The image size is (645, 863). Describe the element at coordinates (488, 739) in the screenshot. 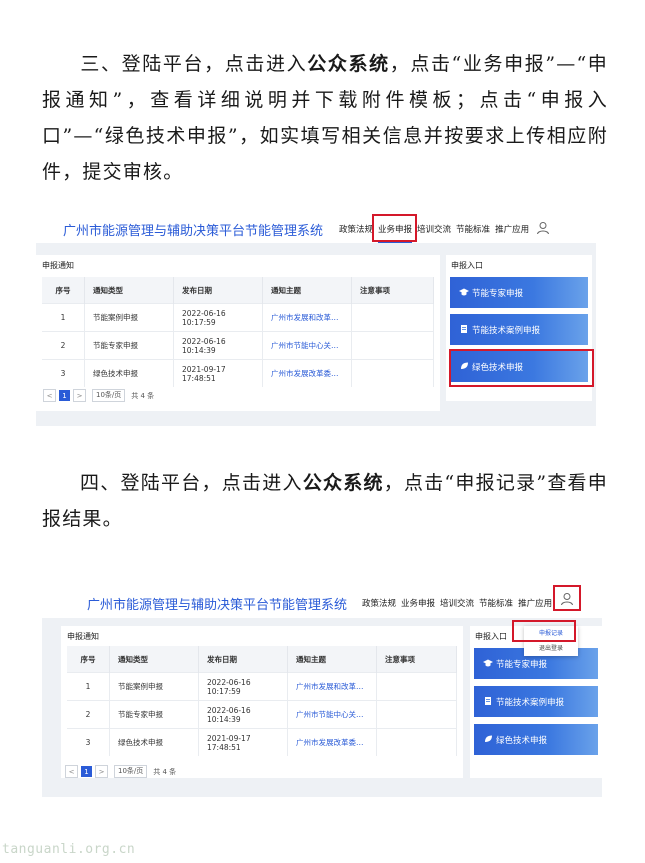

I see `leaf-icon` at that location.